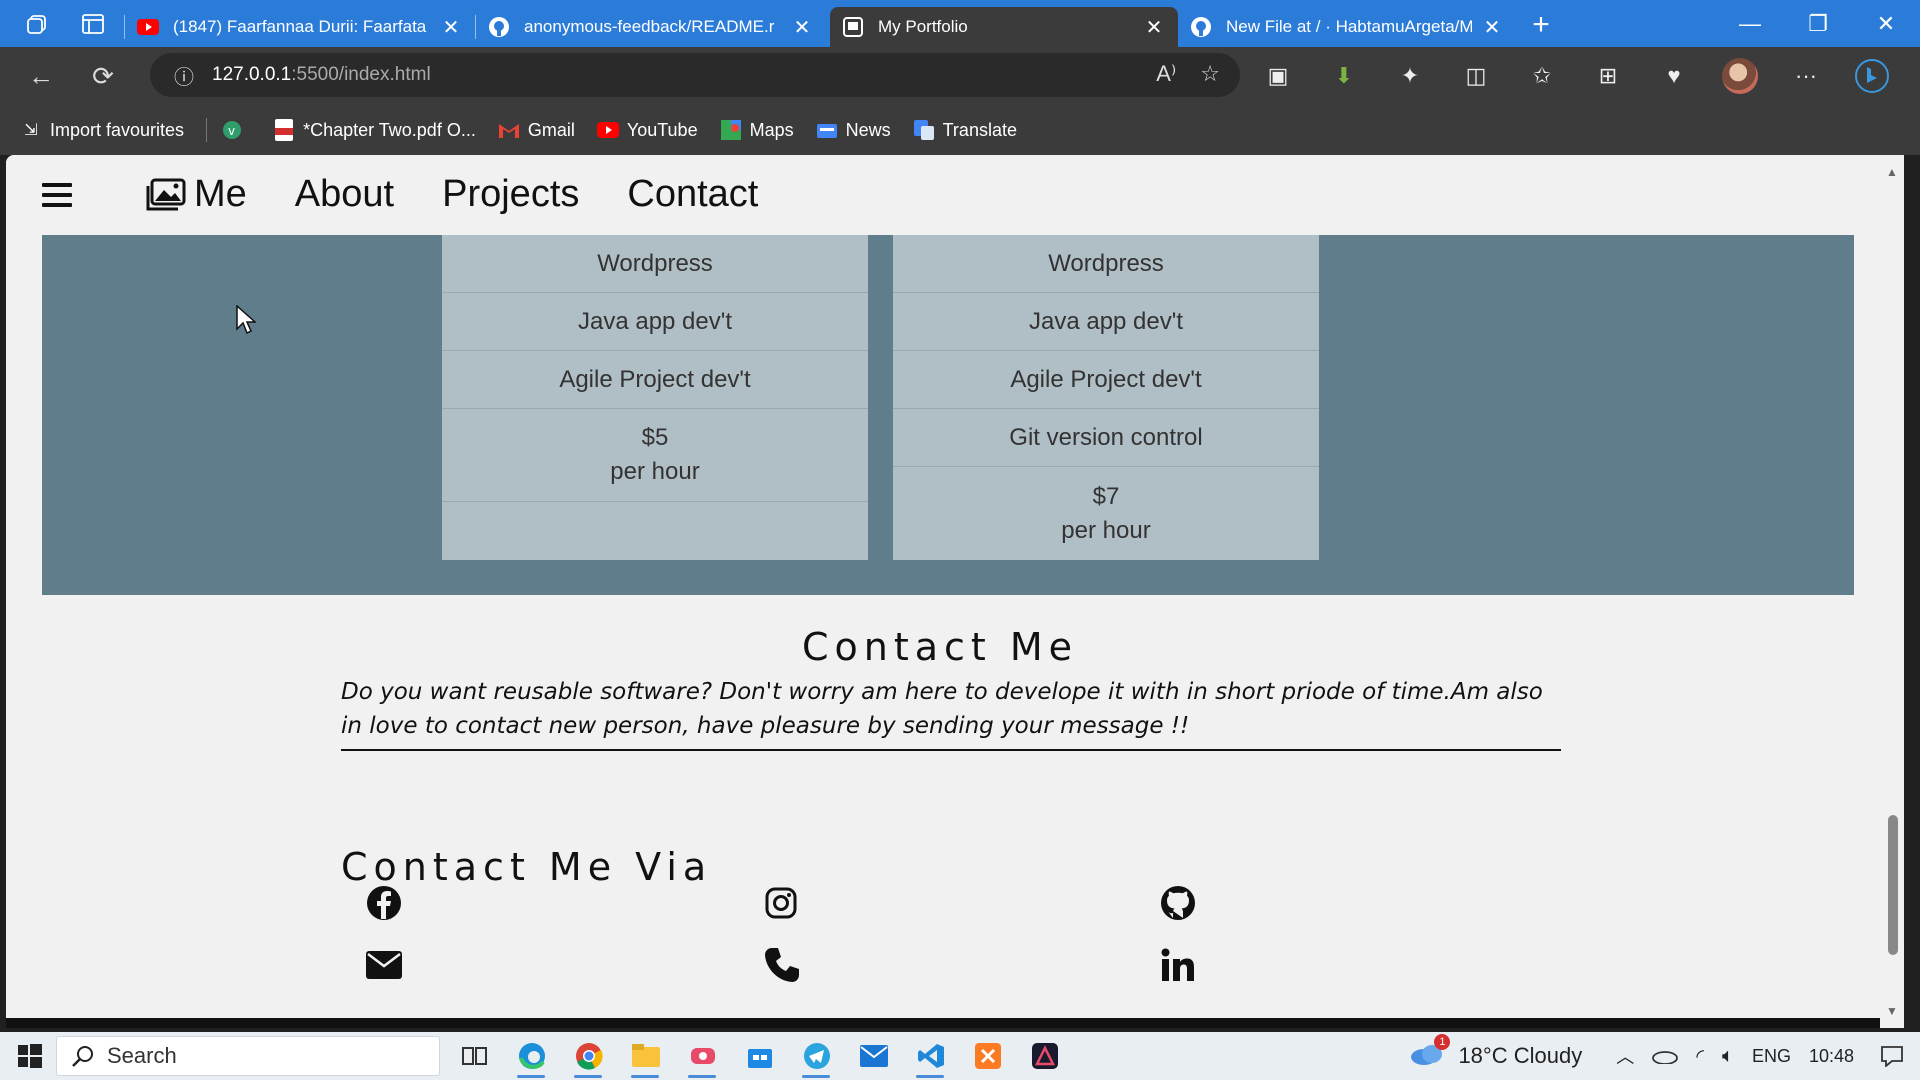 The image size is (1920, 1080). What do you see at coordinates (924, 130) in the screenshot?
I see `translate-icon` at bounding box center [924, 130].